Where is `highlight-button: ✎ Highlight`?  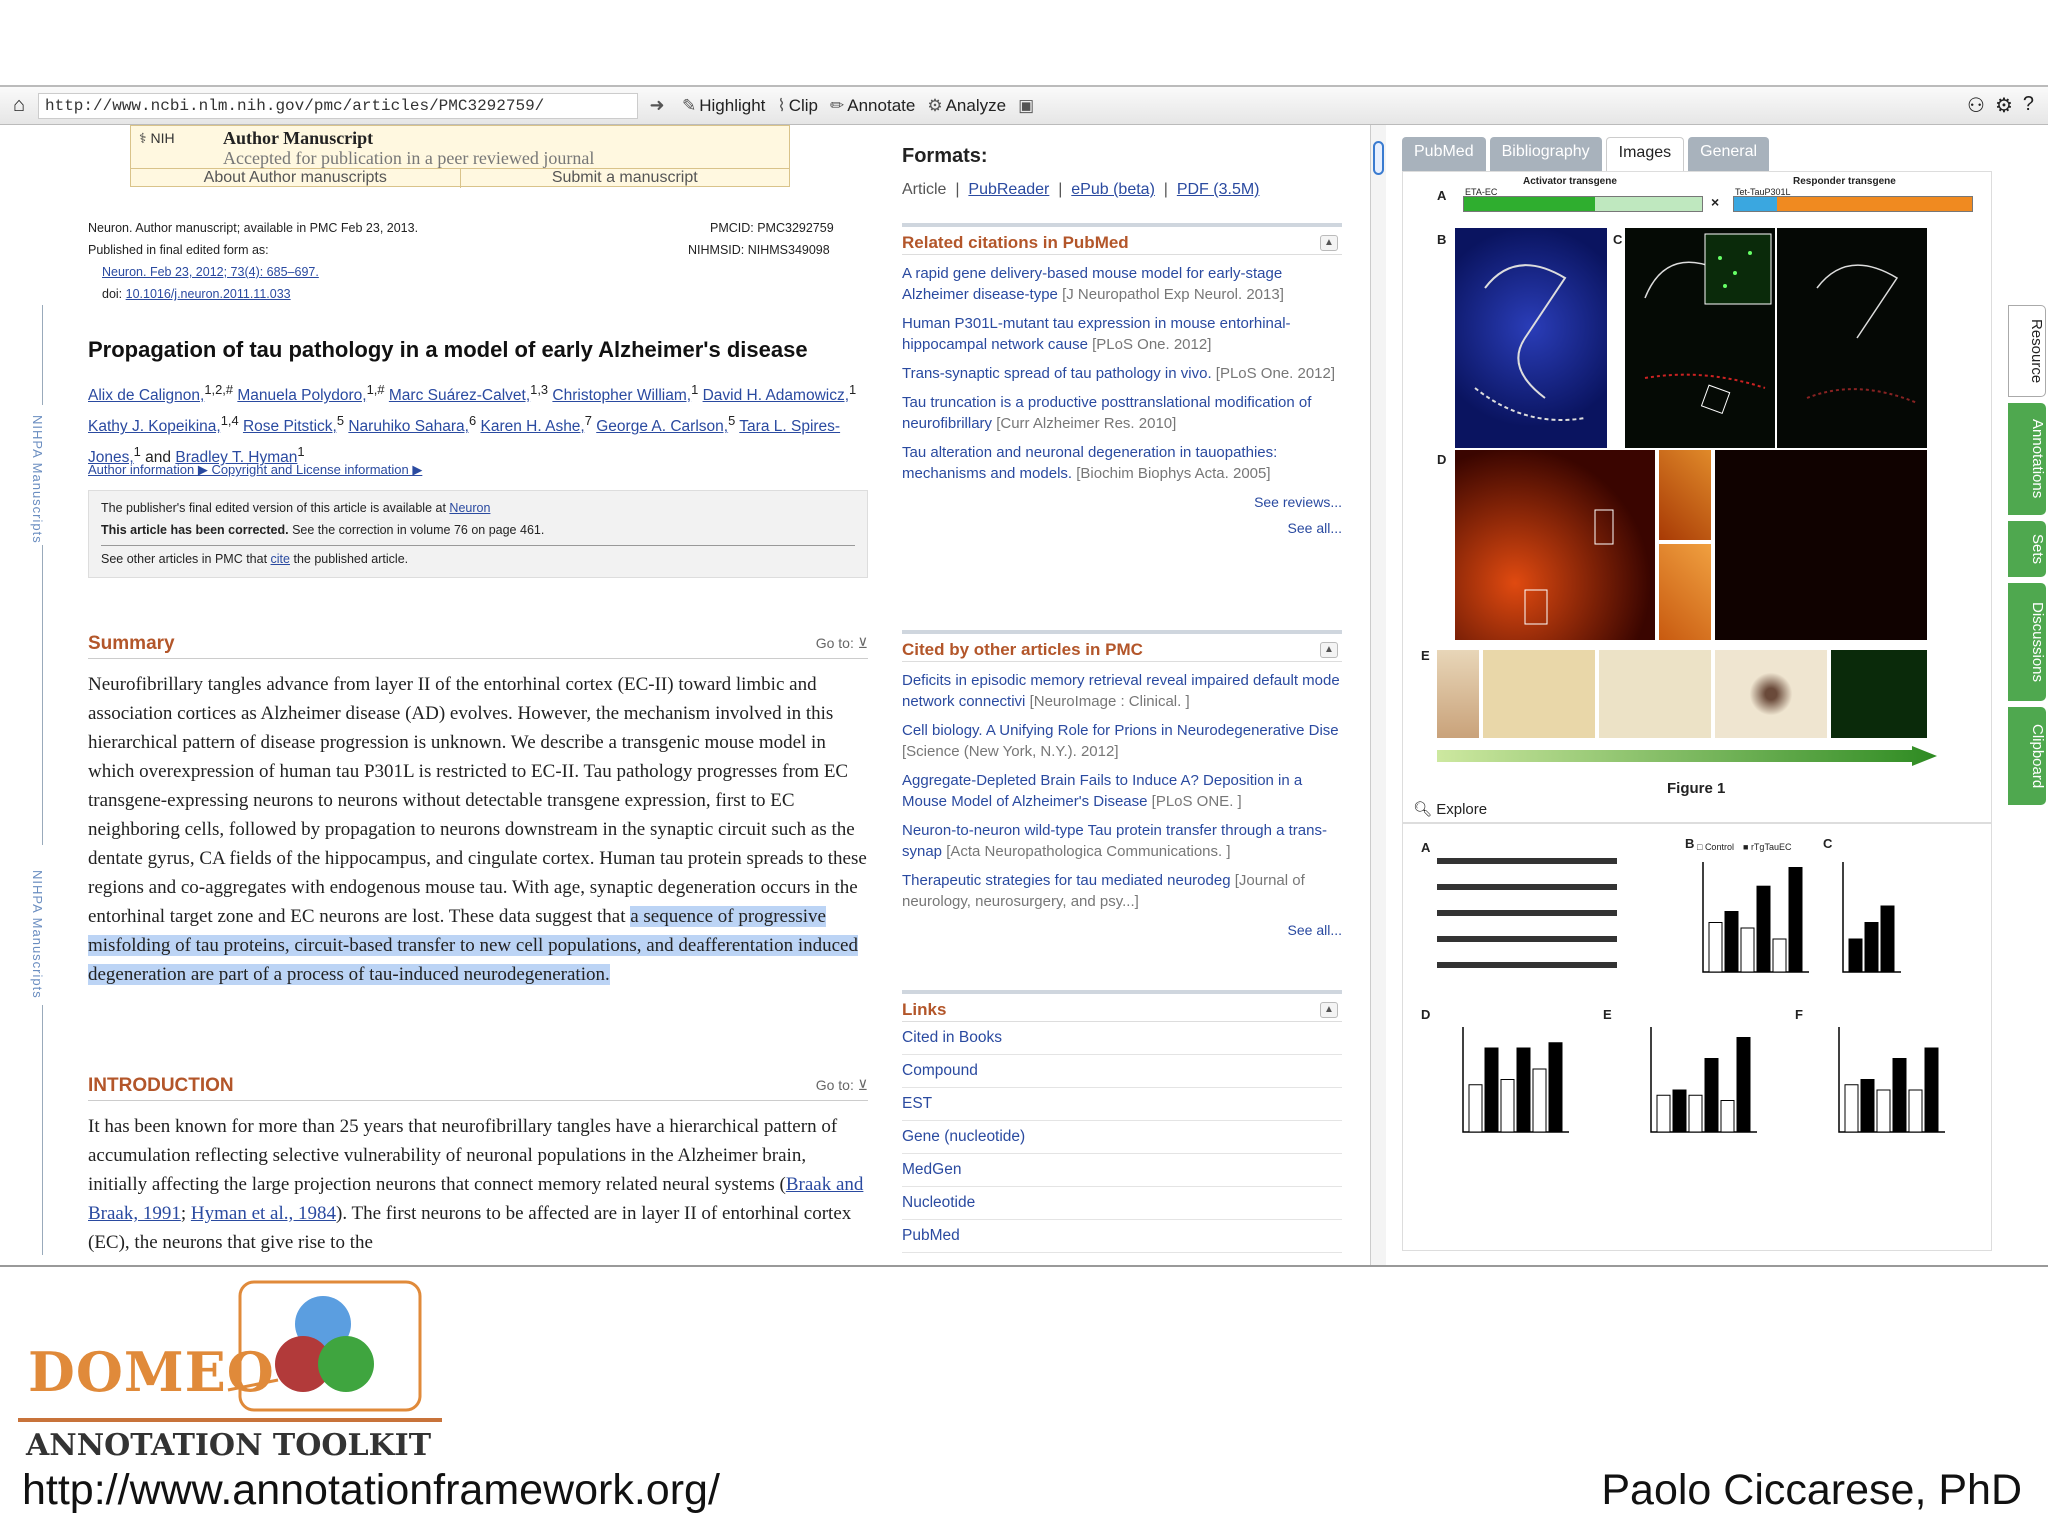
highlight-button: ✎ Highlight is located at coordinates (723, 106).